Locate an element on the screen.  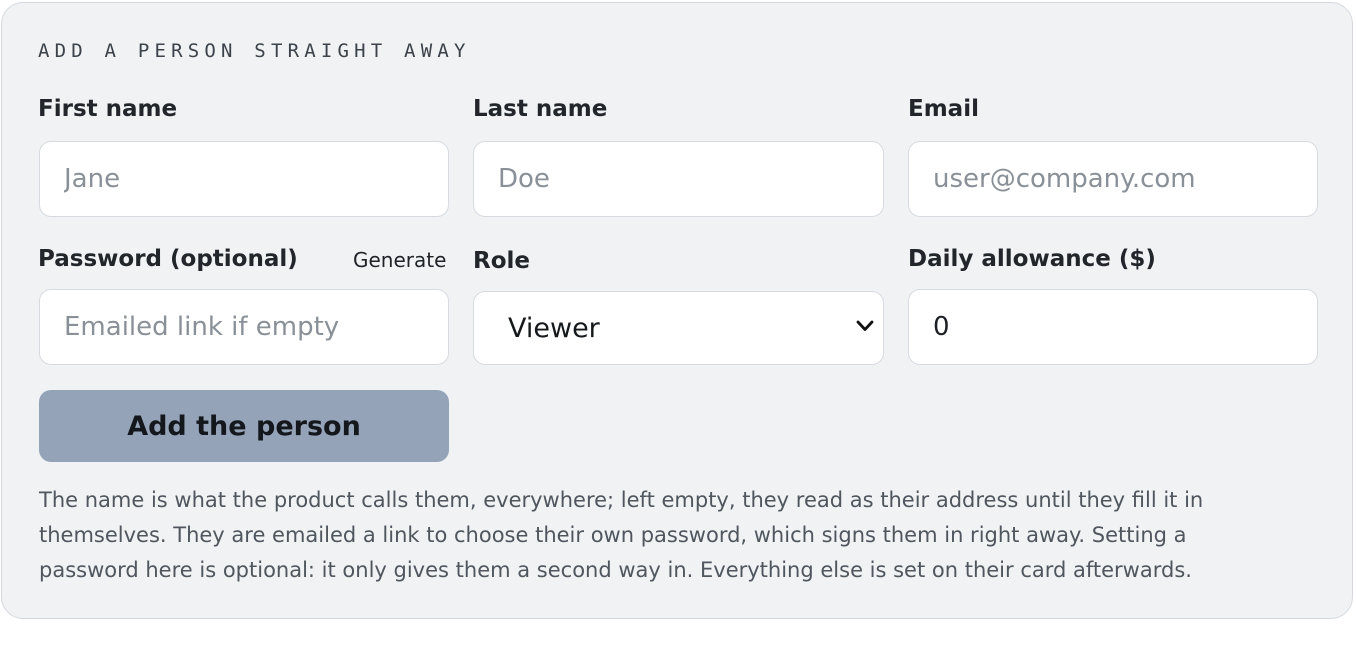
email-label: Email is located at coordinates (943, 109).